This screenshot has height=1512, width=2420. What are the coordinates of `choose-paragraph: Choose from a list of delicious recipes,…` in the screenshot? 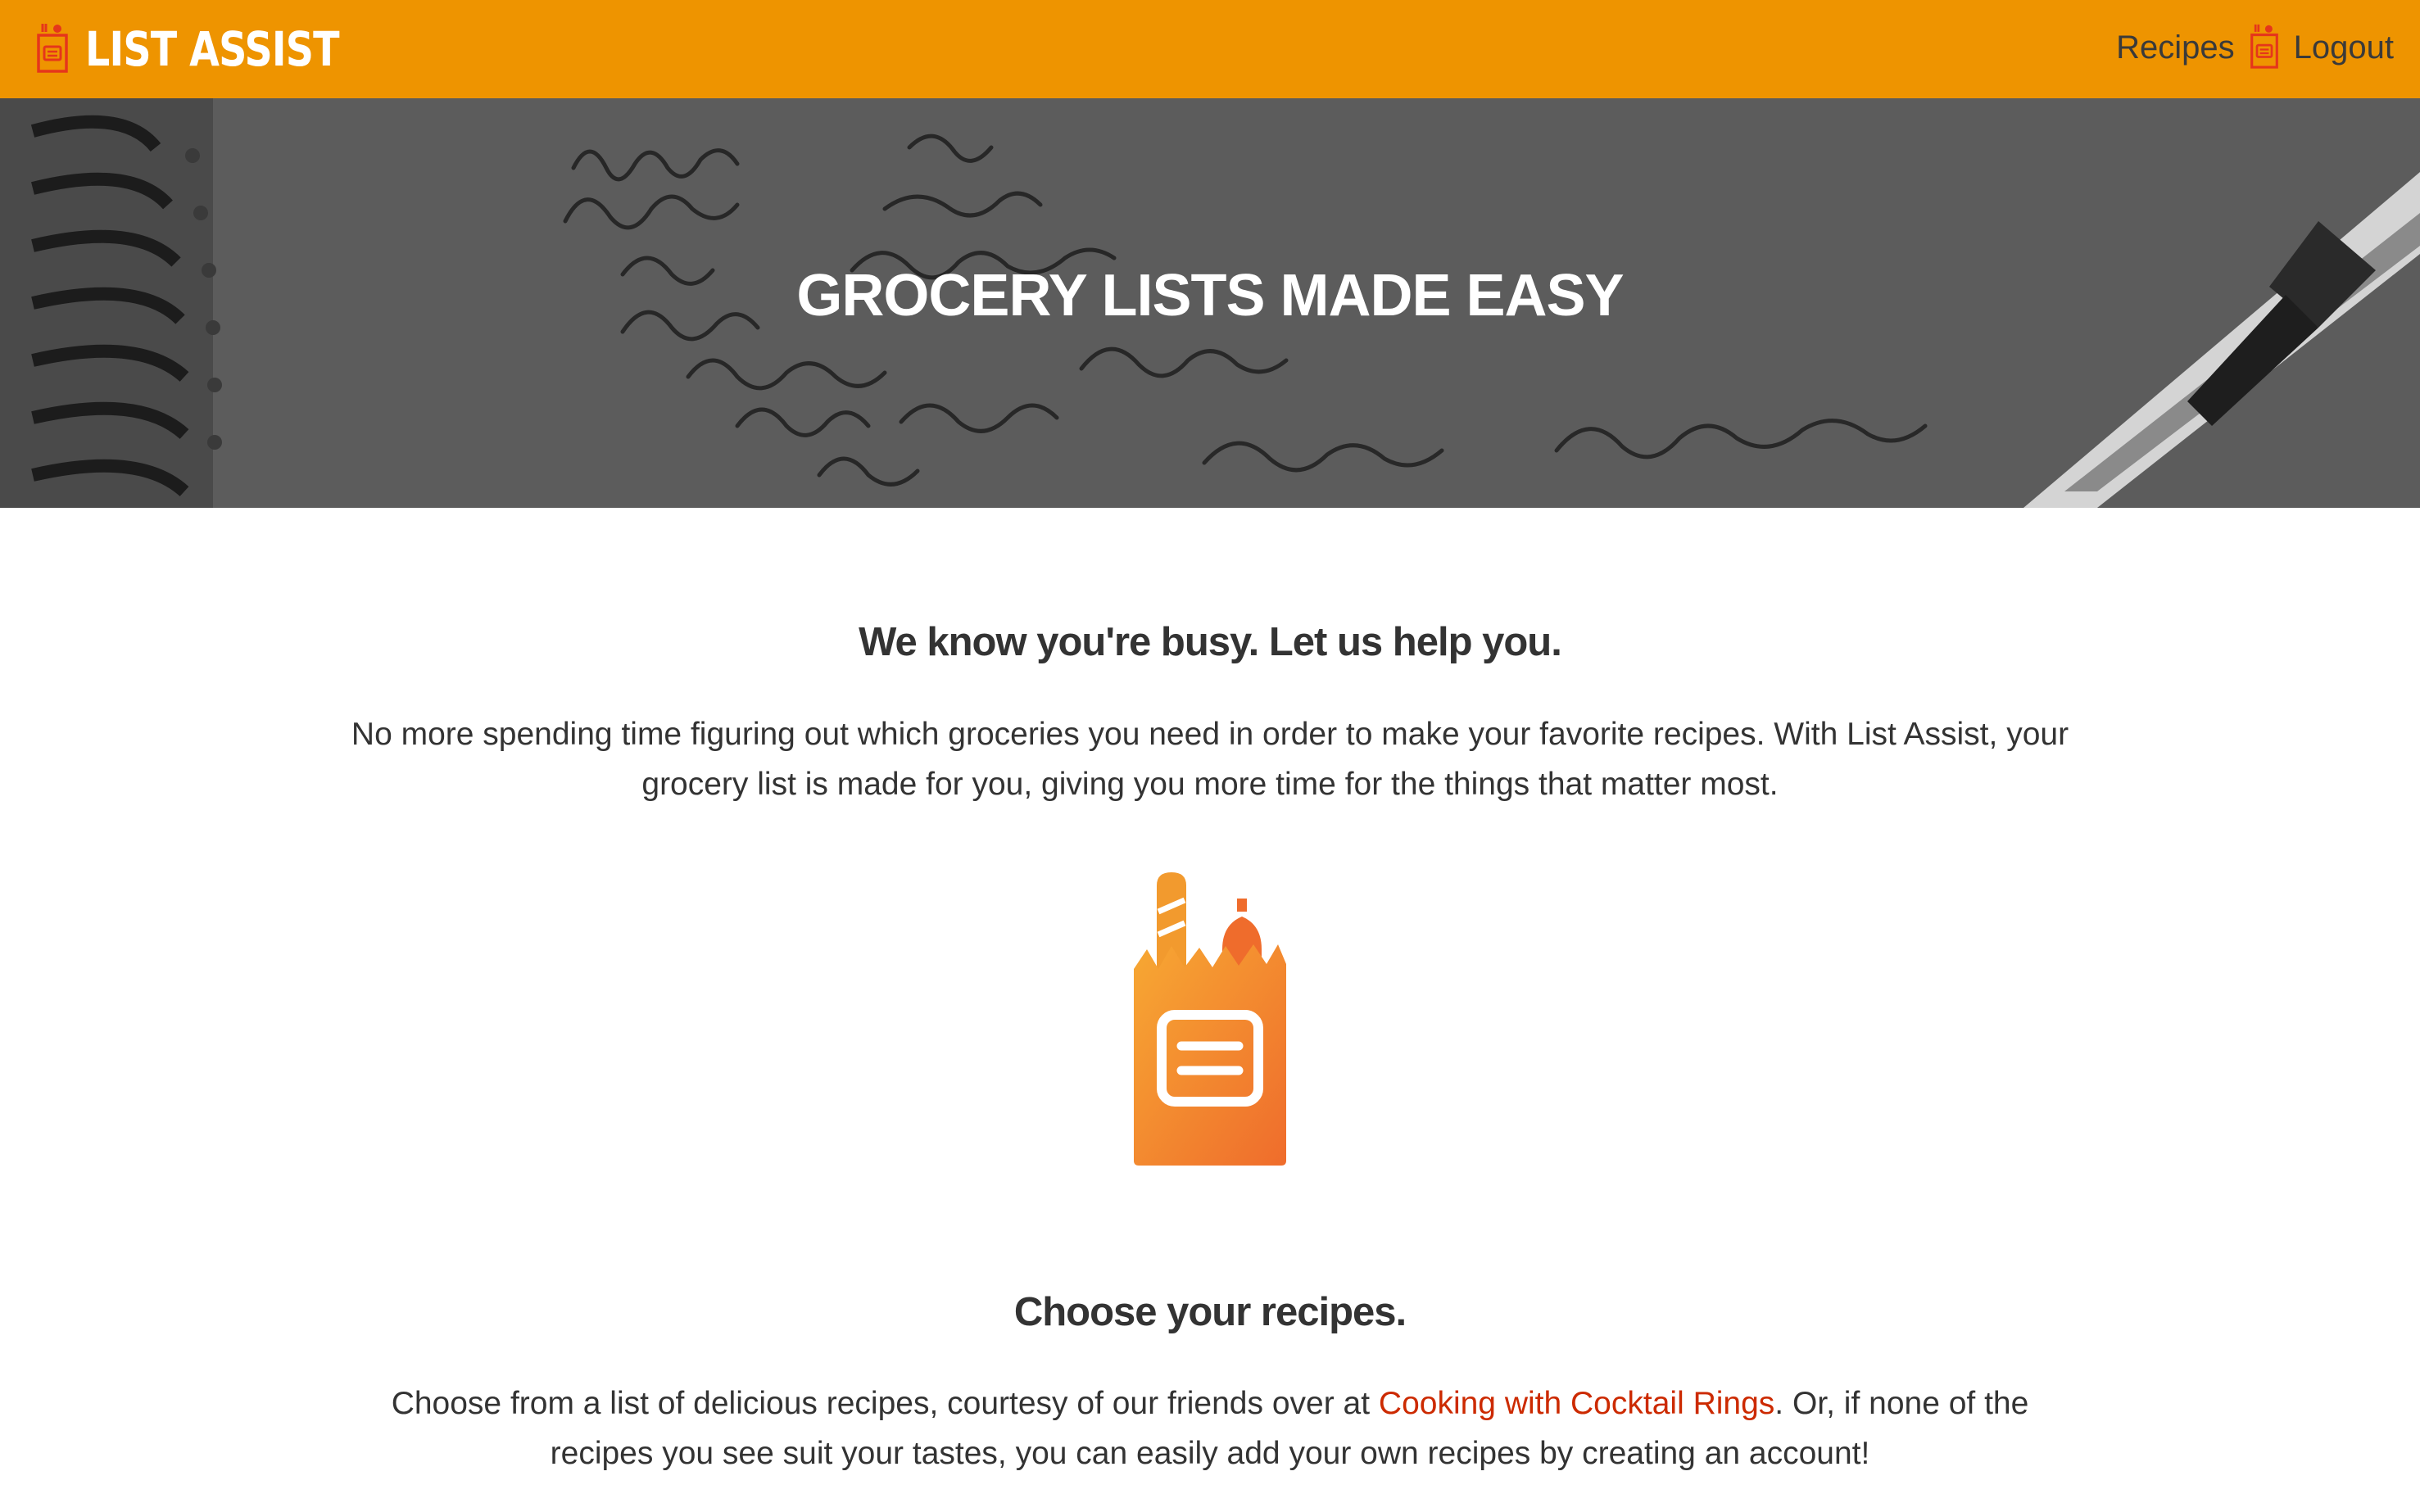 It's located at (1210, 1428).